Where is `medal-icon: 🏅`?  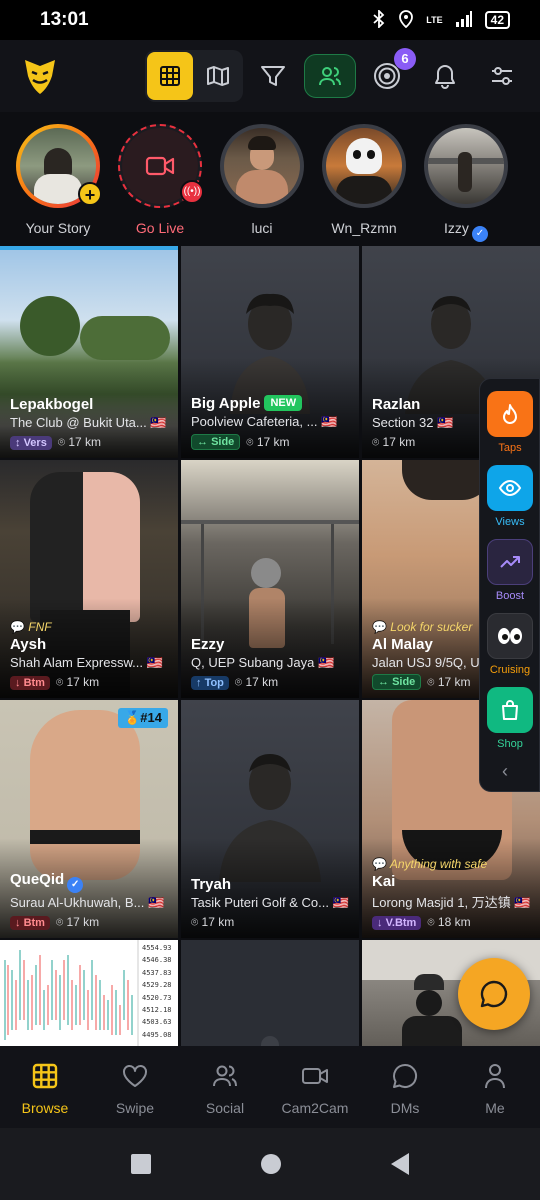
medal-icon: 🏅 is located at coordinates (132, 717).